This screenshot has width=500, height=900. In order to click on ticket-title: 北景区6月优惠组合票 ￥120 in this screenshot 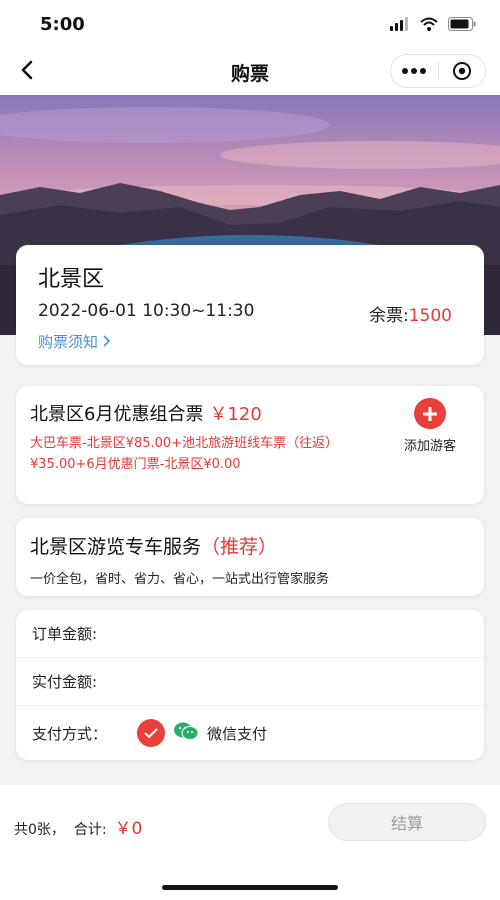, I will do `click(146, 413)`.